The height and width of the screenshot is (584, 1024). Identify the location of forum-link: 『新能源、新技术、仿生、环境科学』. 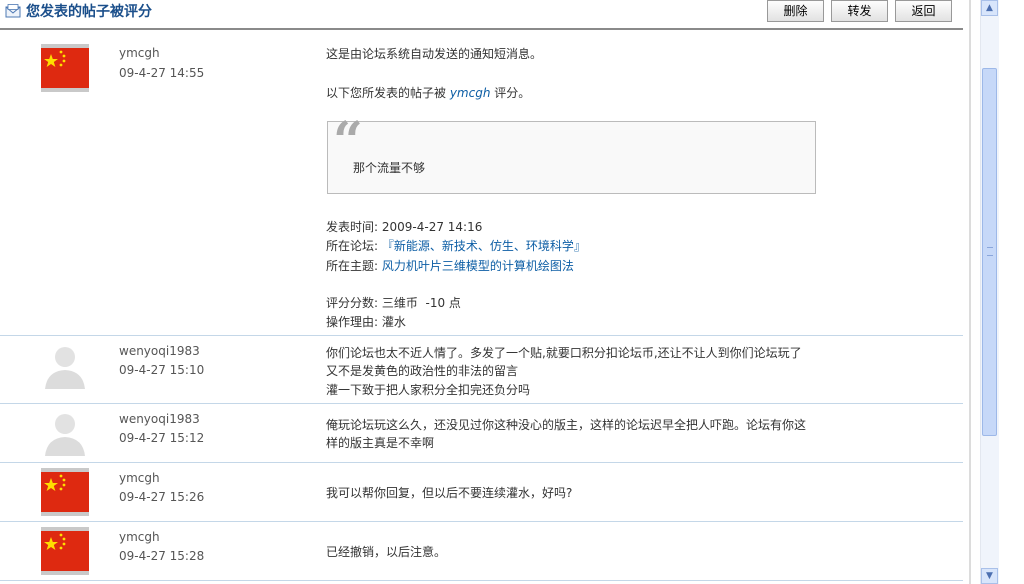
(484, 246).